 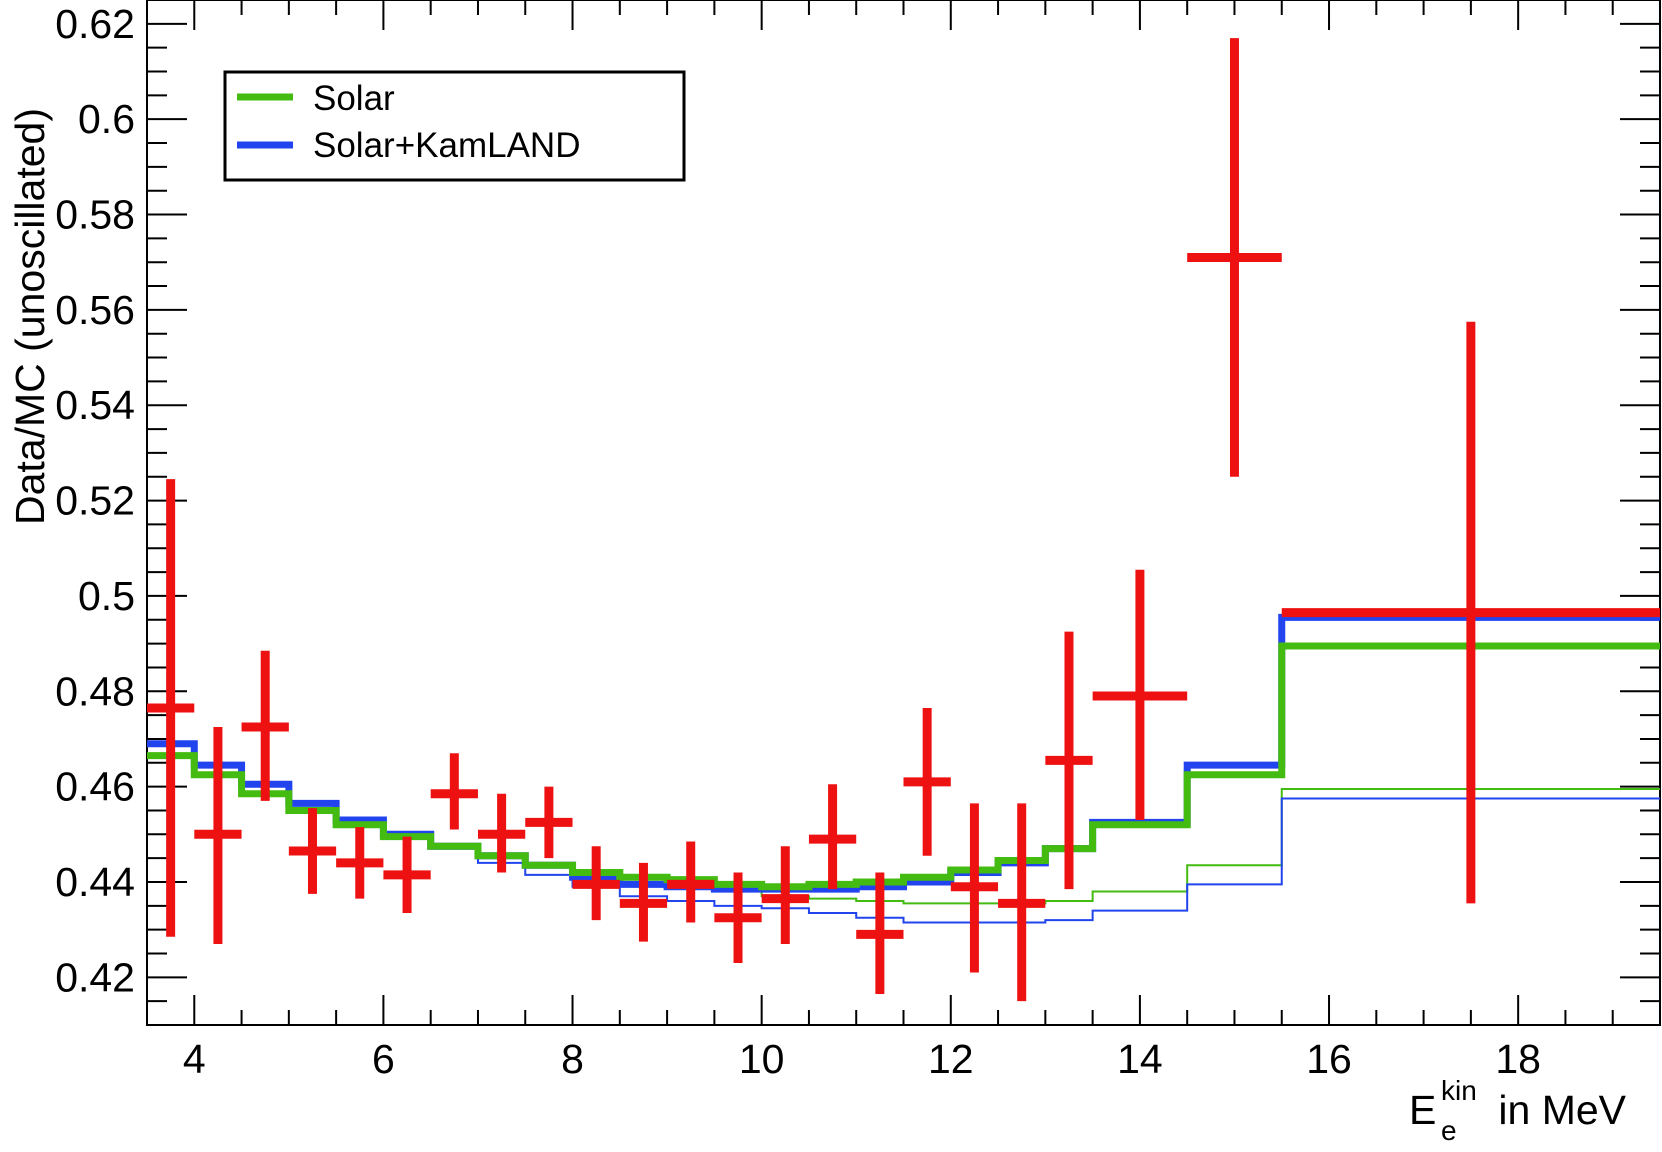 I want to click on x-tick-label: 10, so click(x=762, y=1059).